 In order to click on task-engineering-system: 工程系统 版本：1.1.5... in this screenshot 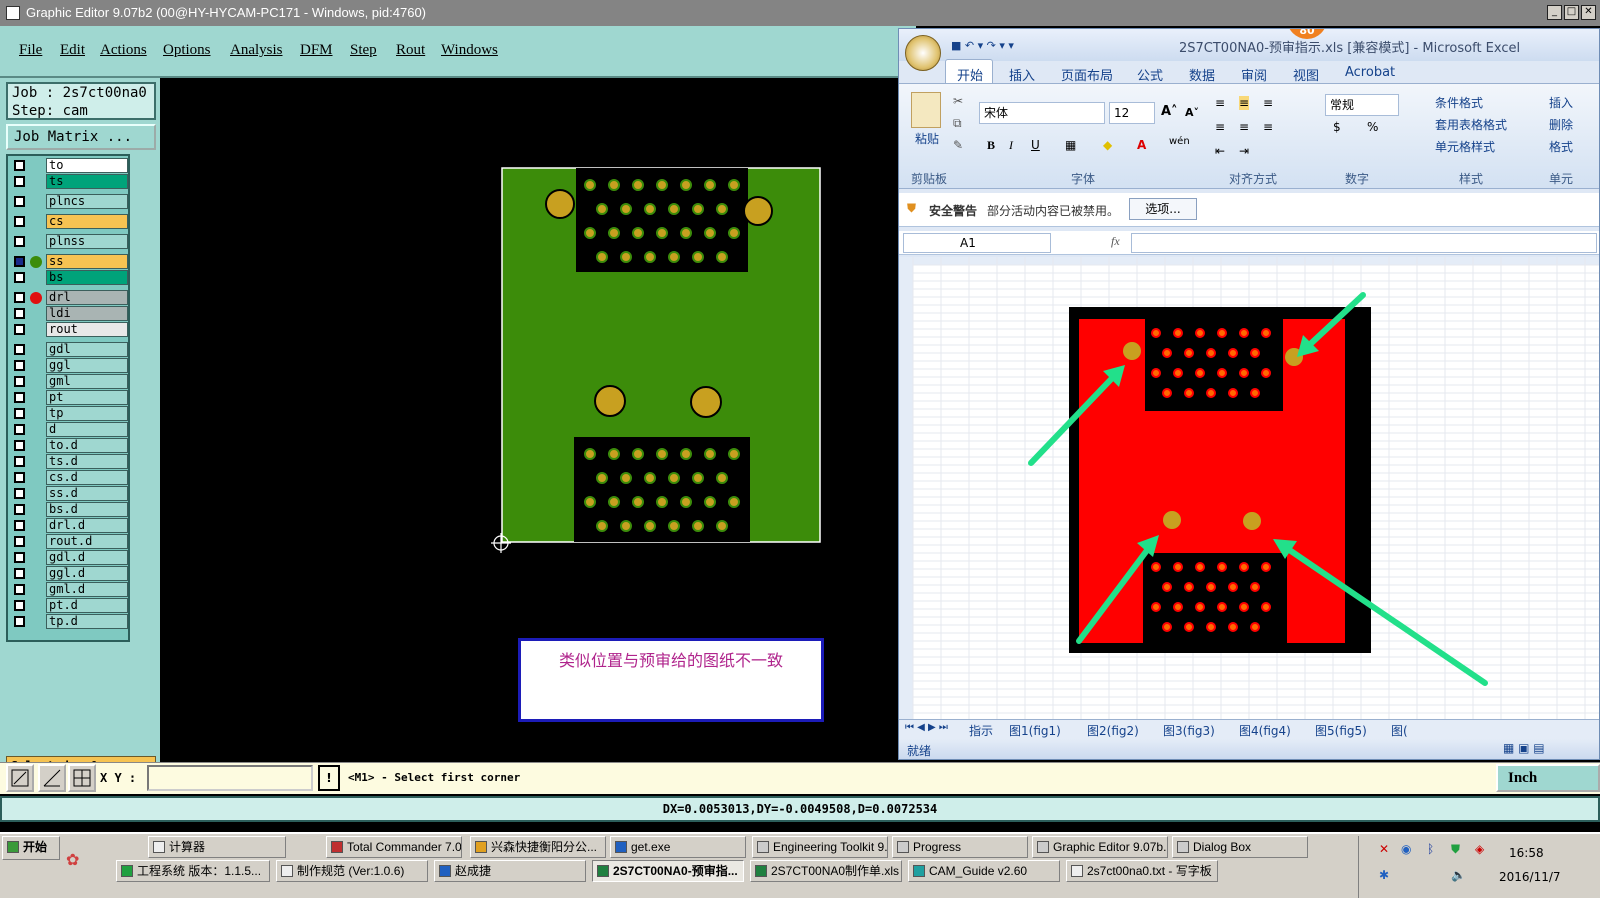, I will do `click(193, 871)`.